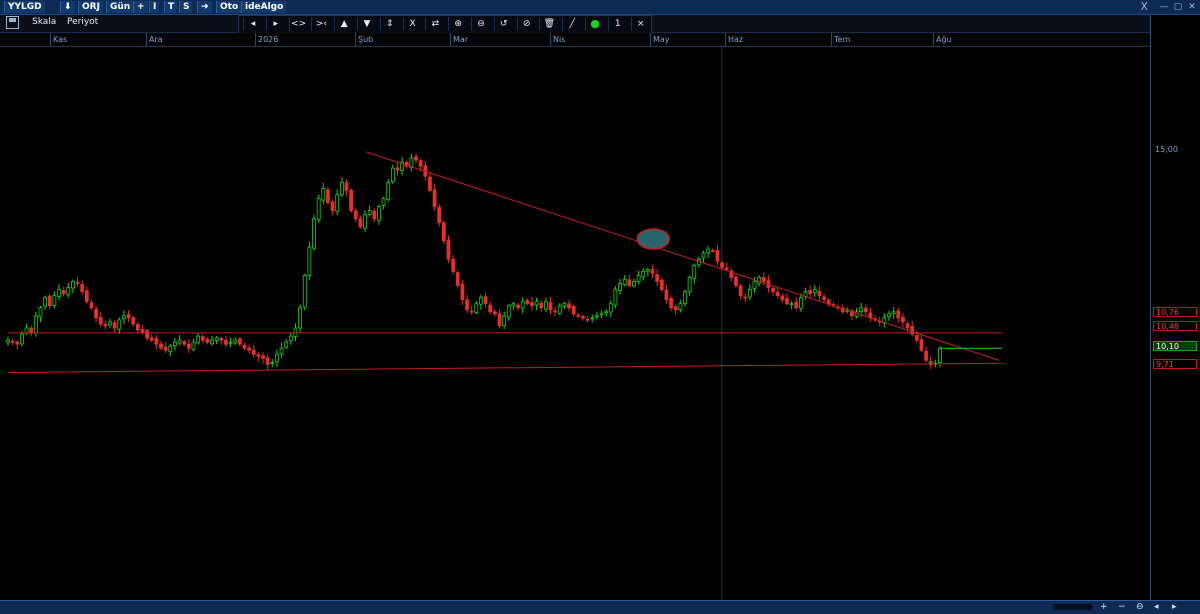 The width and height of the screenshot is (1200, 614). What do you see at coordinates (67, 7) in the screenshot?
I see `download-icon: ⬇` at bounding box center [67, 7].